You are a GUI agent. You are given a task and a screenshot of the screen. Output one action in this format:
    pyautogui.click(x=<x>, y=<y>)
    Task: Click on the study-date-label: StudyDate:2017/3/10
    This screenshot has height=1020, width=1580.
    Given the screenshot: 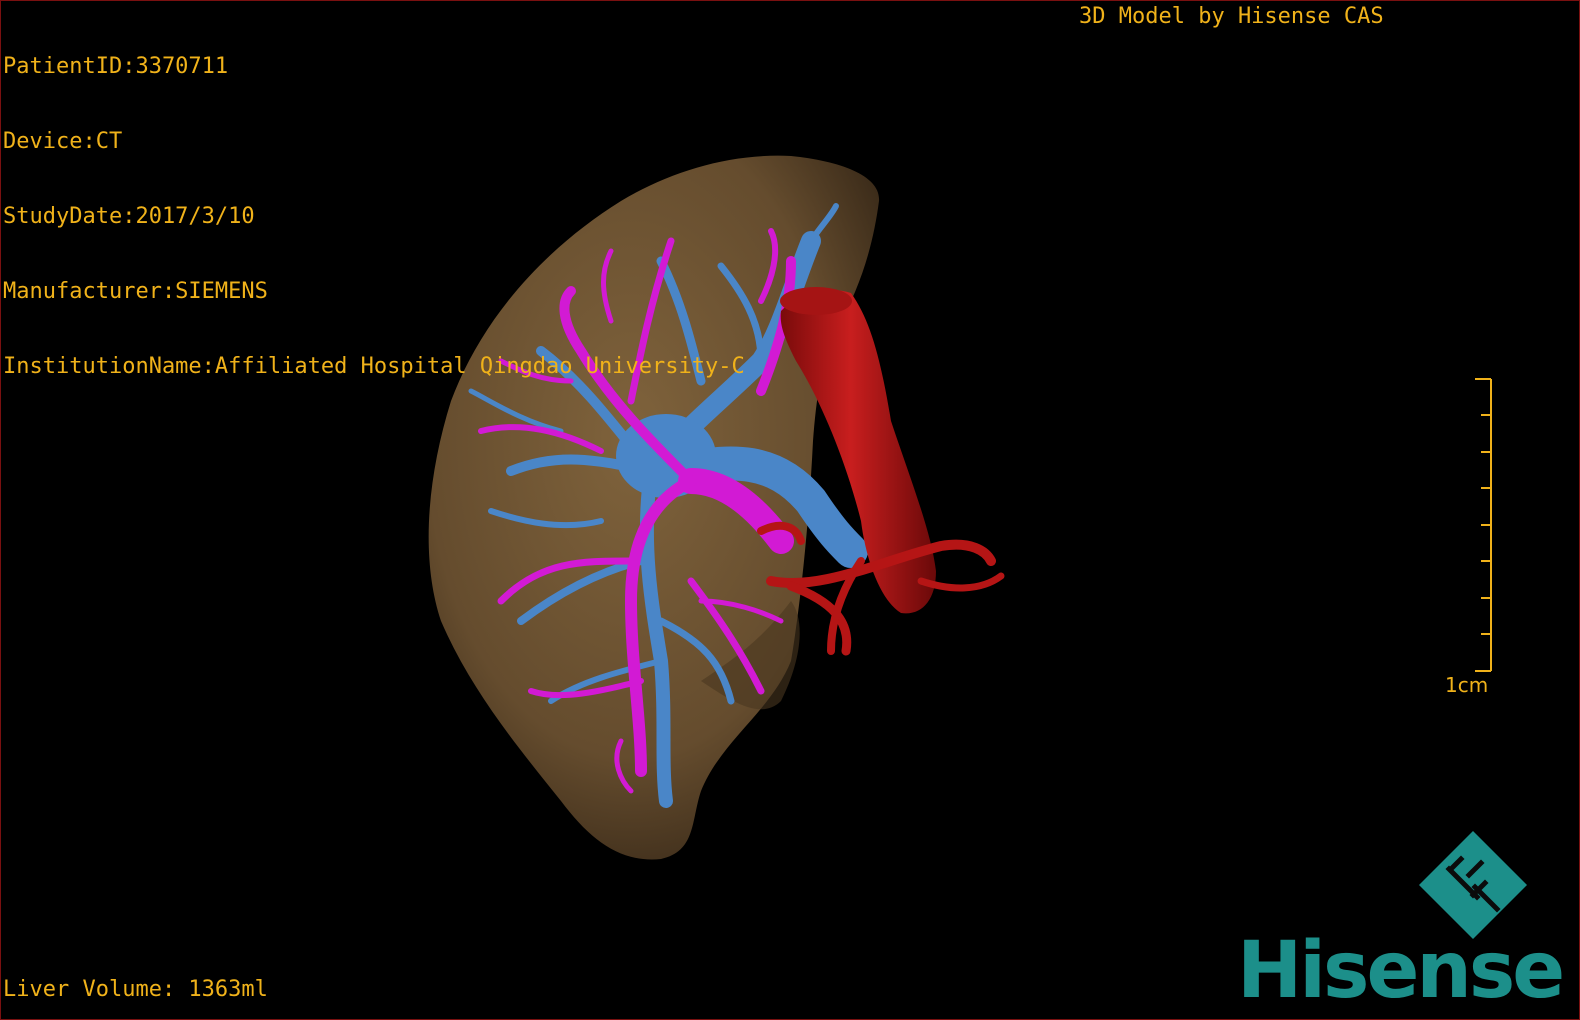 What is the action you would take?
    pyautogui.click(x=129, y=216)
    